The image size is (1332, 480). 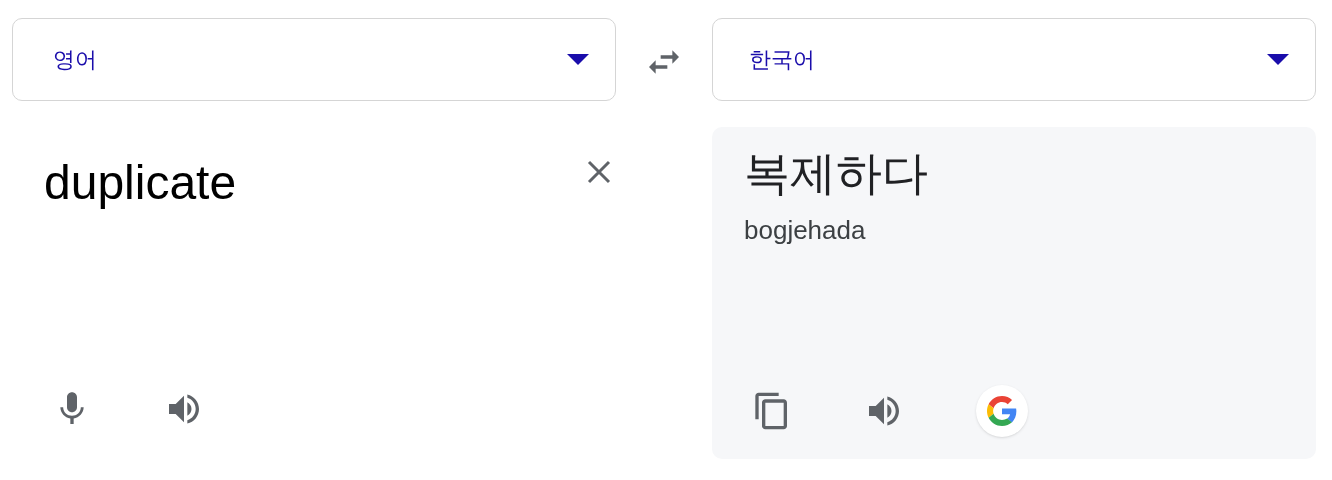 What do you see at coordinates (314, 59) in the screenshot?
I see `language-dropdown: 영어` at bounding box center [314, 59].